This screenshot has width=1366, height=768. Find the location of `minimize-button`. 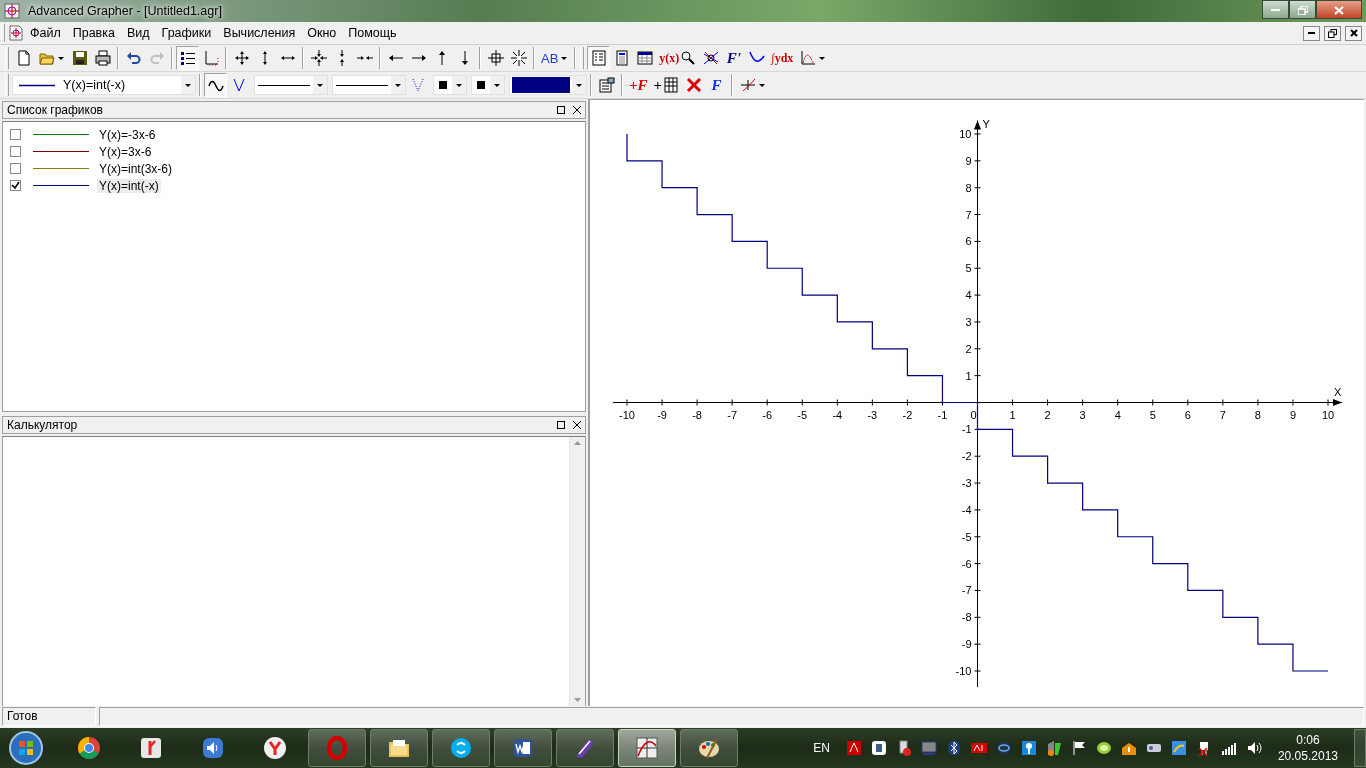

minimize-button is located at coordinates (1275, 9).